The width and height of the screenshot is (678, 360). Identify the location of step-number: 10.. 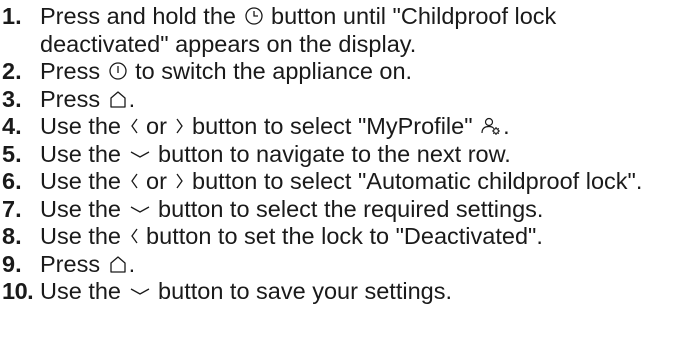
(18, 291).